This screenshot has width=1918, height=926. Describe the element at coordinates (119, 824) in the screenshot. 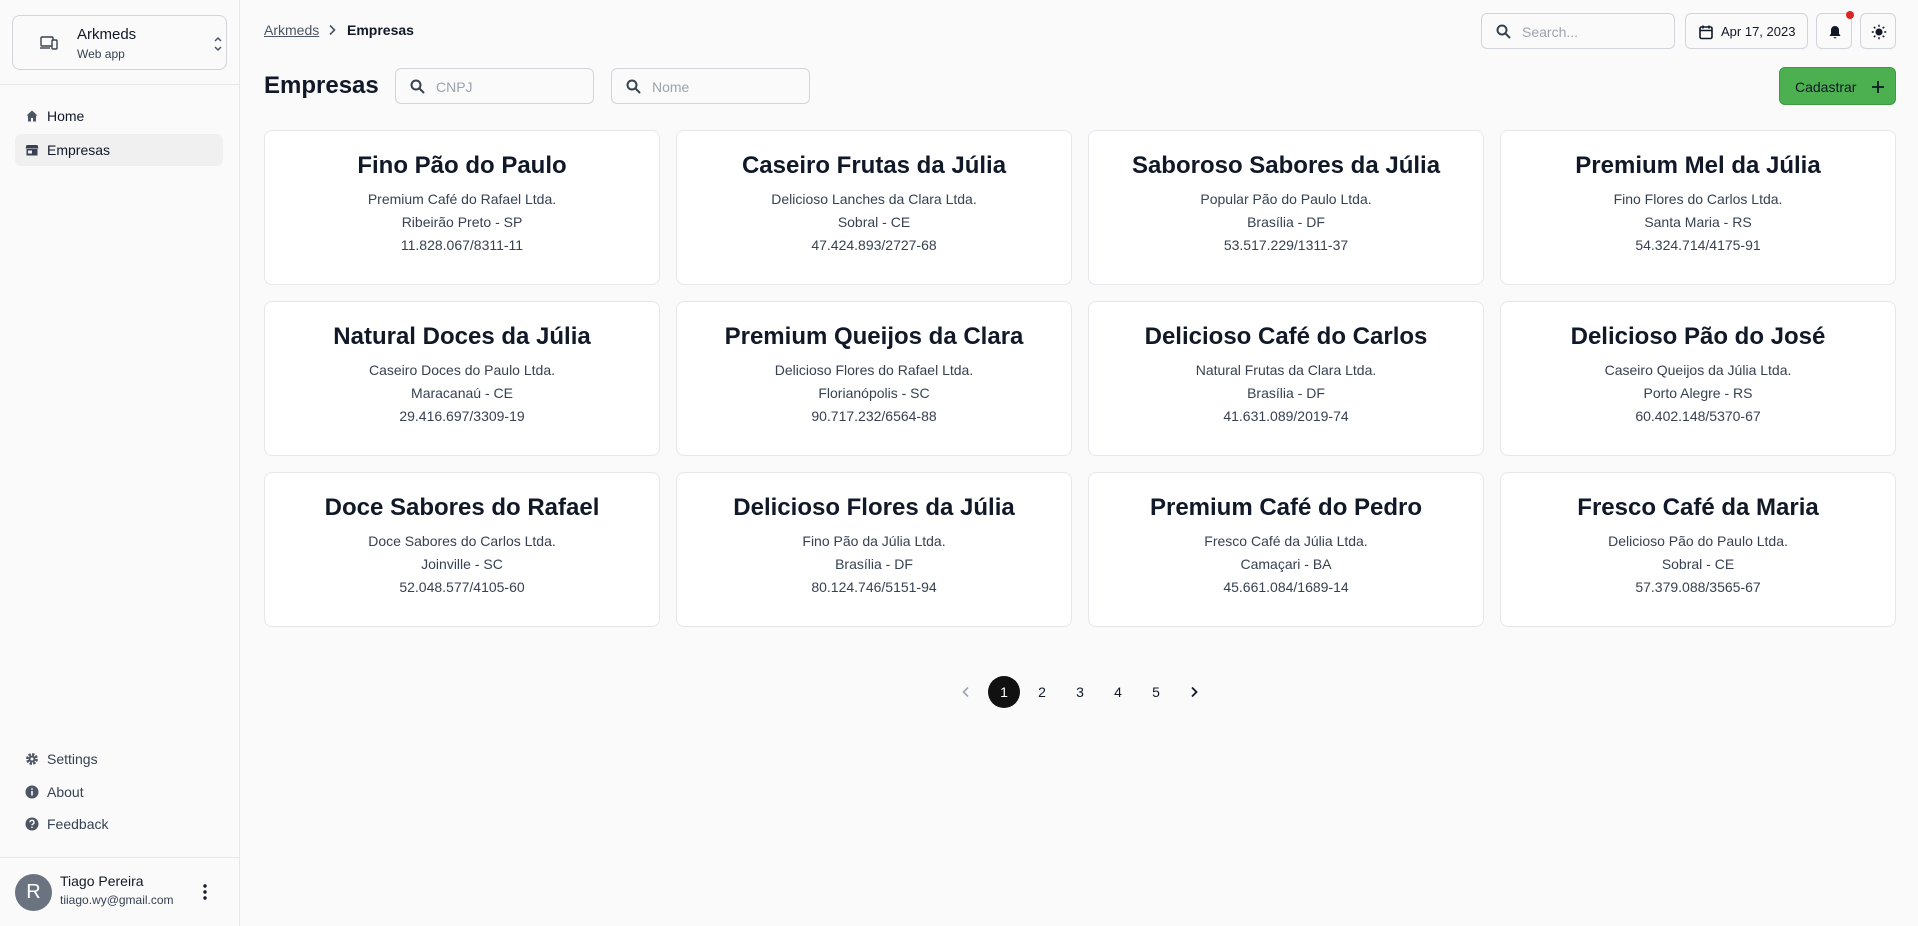

I see `sidebar-item-feedback: Feedback` at that location.